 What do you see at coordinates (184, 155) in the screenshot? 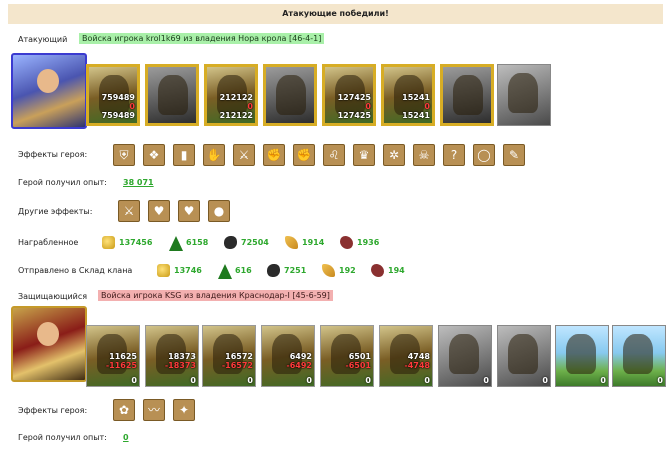
I see `shield-icon: ▮` at bounding box center [184, 155].